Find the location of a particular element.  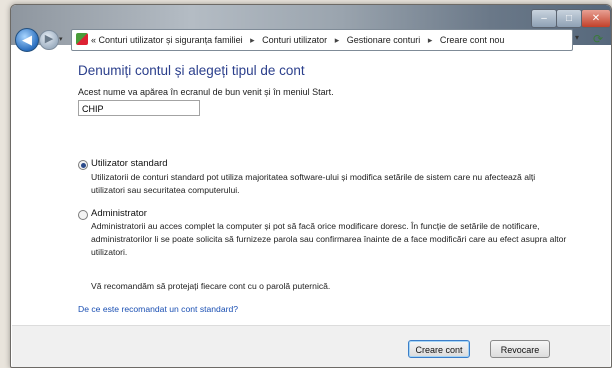

create-account-button: Creare cont is located at coordinates (439, 349).